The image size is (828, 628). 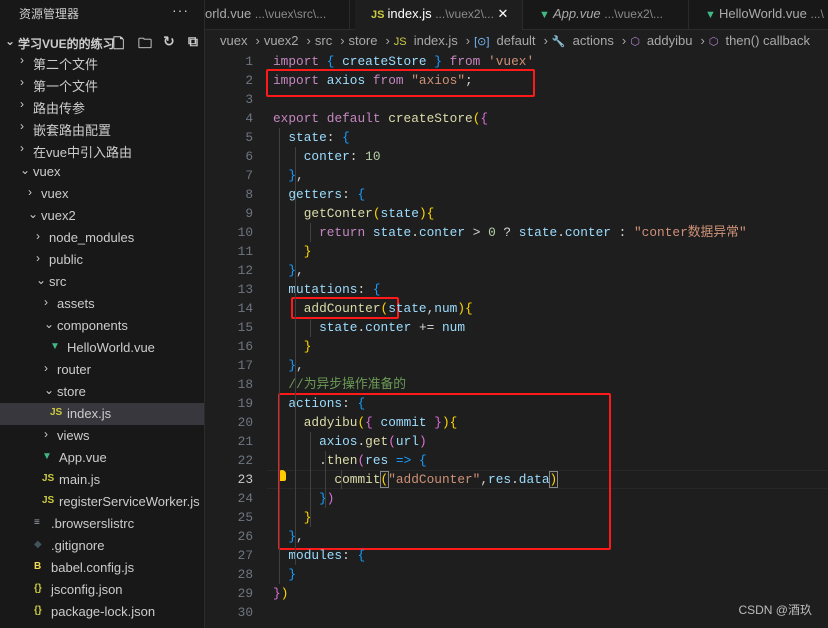 I want to click on tree-item: JS main.js, so click(x=102, y=480).